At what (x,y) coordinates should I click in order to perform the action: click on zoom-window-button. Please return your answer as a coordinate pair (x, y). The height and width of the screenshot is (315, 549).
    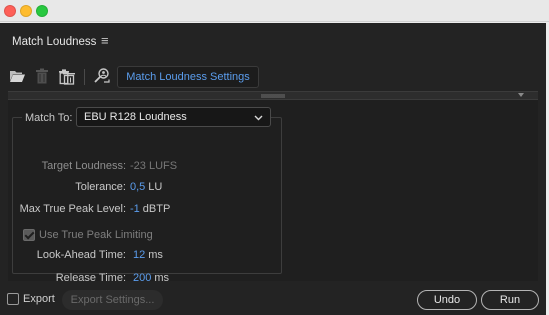
    Looking at the image, I should click on (42, 11).